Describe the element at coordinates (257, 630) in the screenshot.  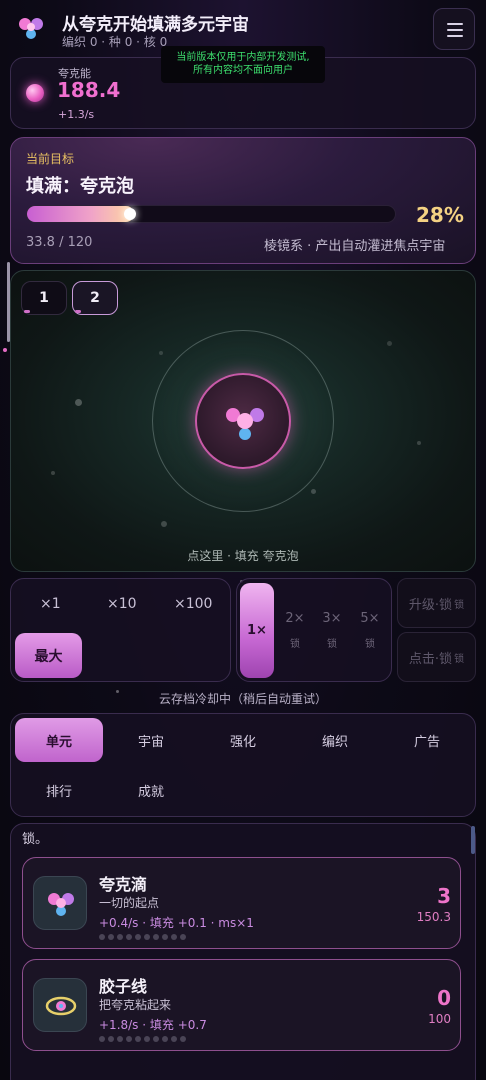
I see `speed-1x-button: 1×` at that location.